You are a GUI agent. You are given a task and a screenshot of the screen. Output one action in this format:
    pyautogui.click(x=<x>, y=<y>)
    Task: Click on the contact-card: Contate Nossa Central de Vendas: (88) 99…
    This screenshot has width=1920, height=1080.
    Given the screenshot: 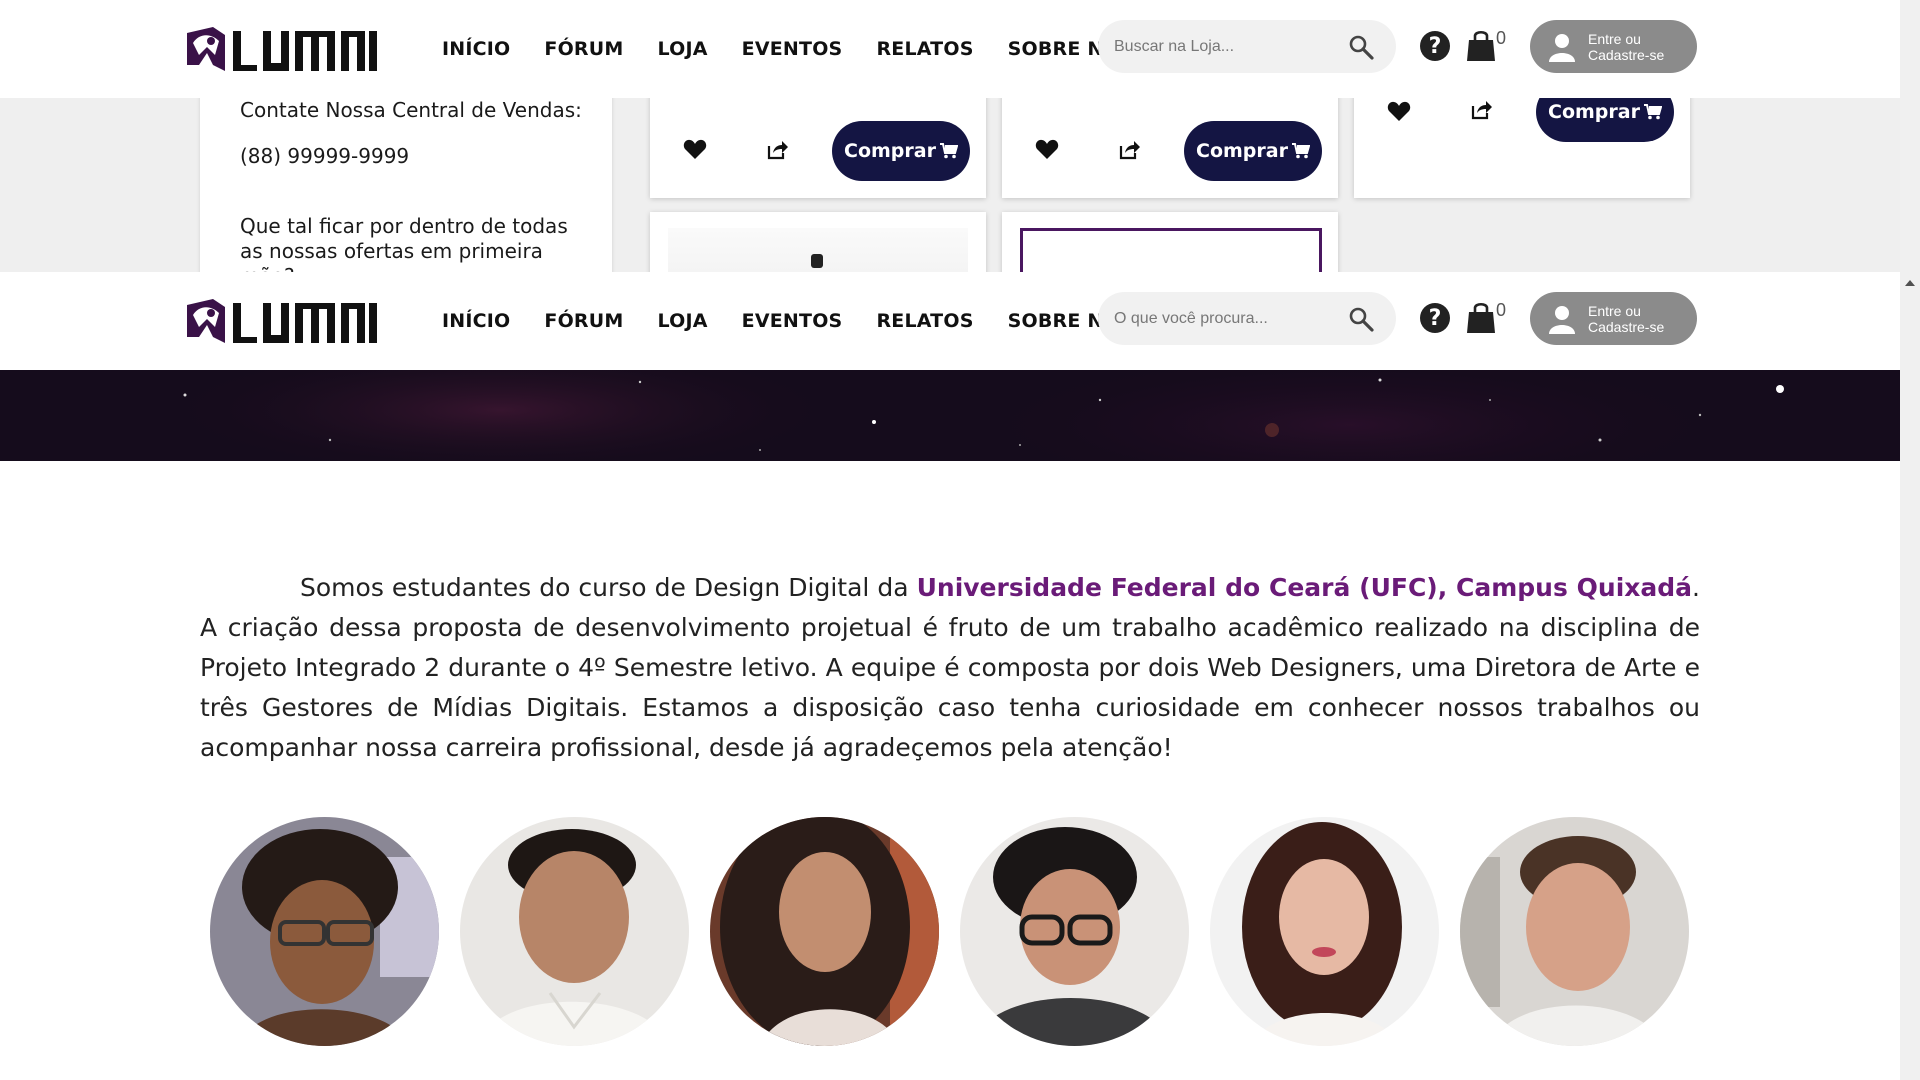 What is the action you would take?
    pyautogui.click(x=406, y=180)
    